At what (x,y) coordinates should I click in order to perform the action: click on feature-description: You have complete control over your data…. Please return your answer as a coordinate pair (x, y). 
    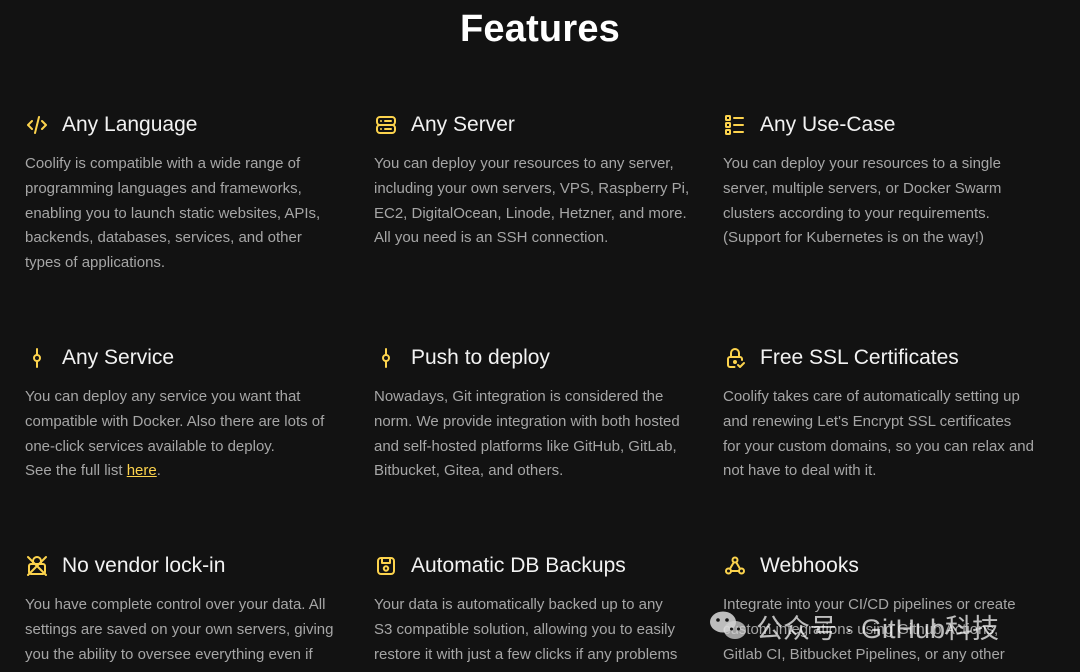
    Looking at the image, I should click on (179, 629).